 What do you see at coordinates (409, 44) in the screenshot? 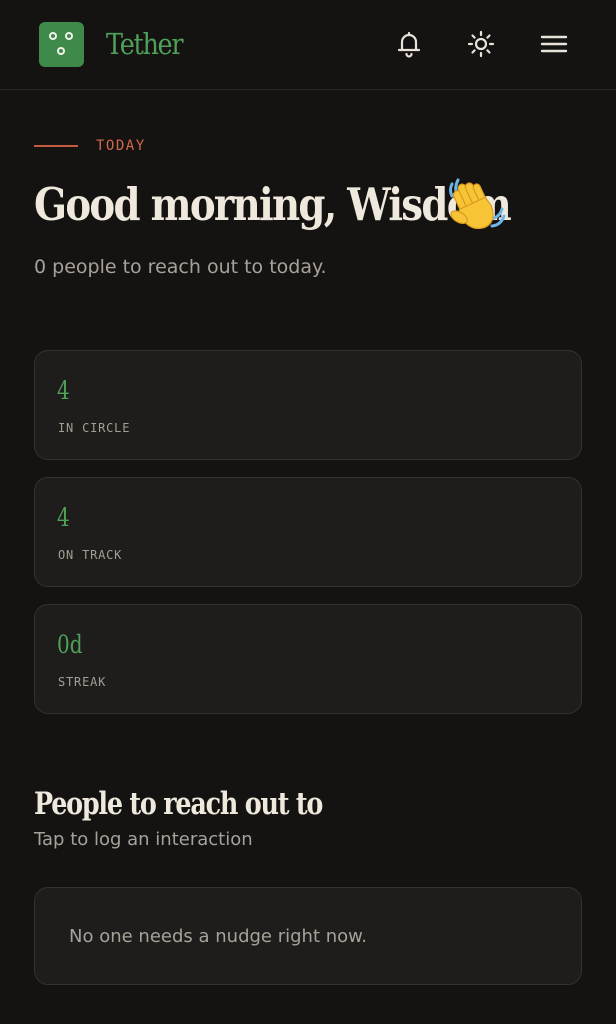
I see `bell-icon` at bounding box center [409, 44].